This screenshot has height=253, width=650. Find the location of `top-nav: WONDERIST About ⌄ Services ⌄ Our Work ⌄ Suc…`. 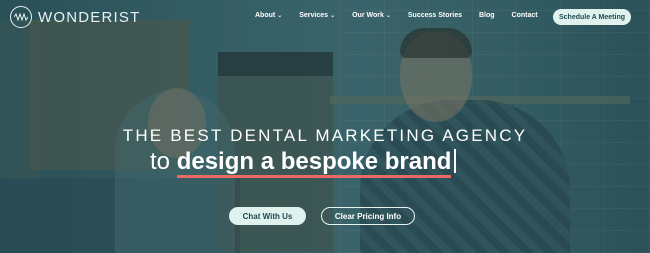

top-nav: WONDERIST About ⌄ Services ⌄ Our Work ⌄ Suc… is located at coordinates (325, 17).